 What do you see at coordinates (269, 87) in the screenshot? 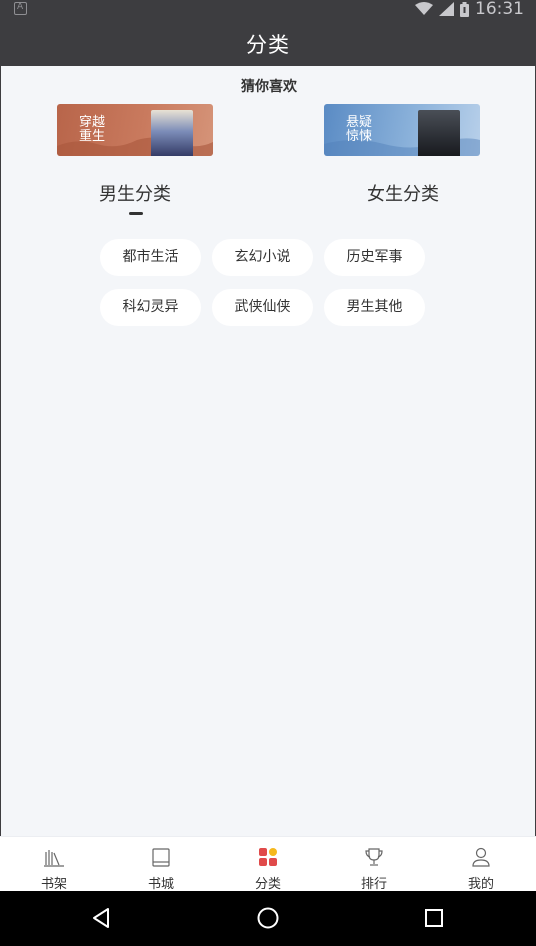
I see `guess-section-title: 猜你喜欢` at bounding box center [269, 87].